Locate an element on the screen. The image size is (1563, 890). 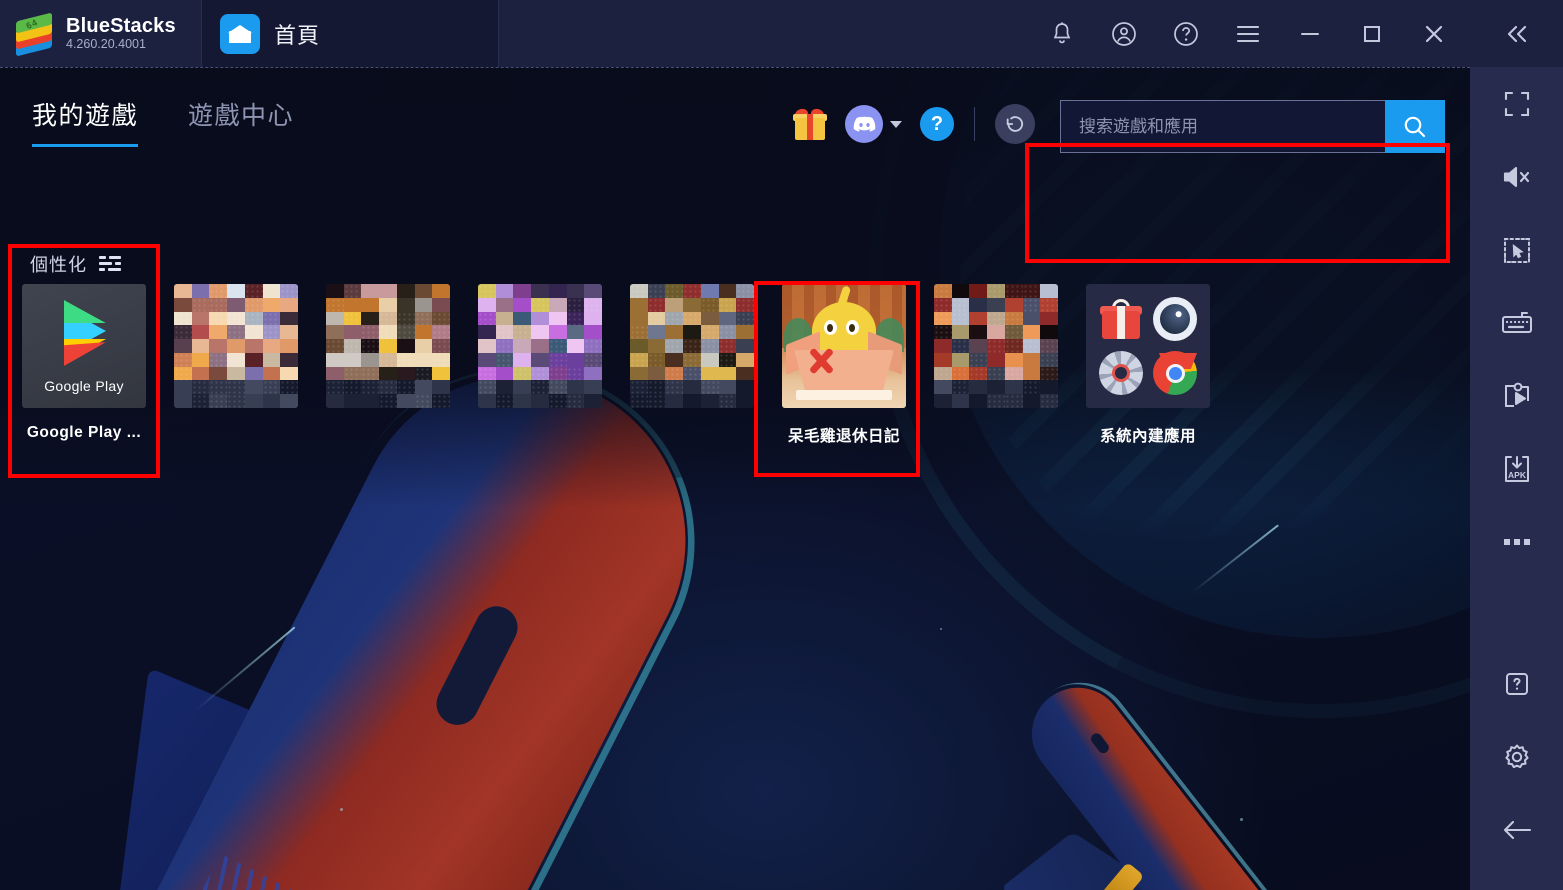
tab-game-center: 遊戲中心 is located at coordinates (241, 120).